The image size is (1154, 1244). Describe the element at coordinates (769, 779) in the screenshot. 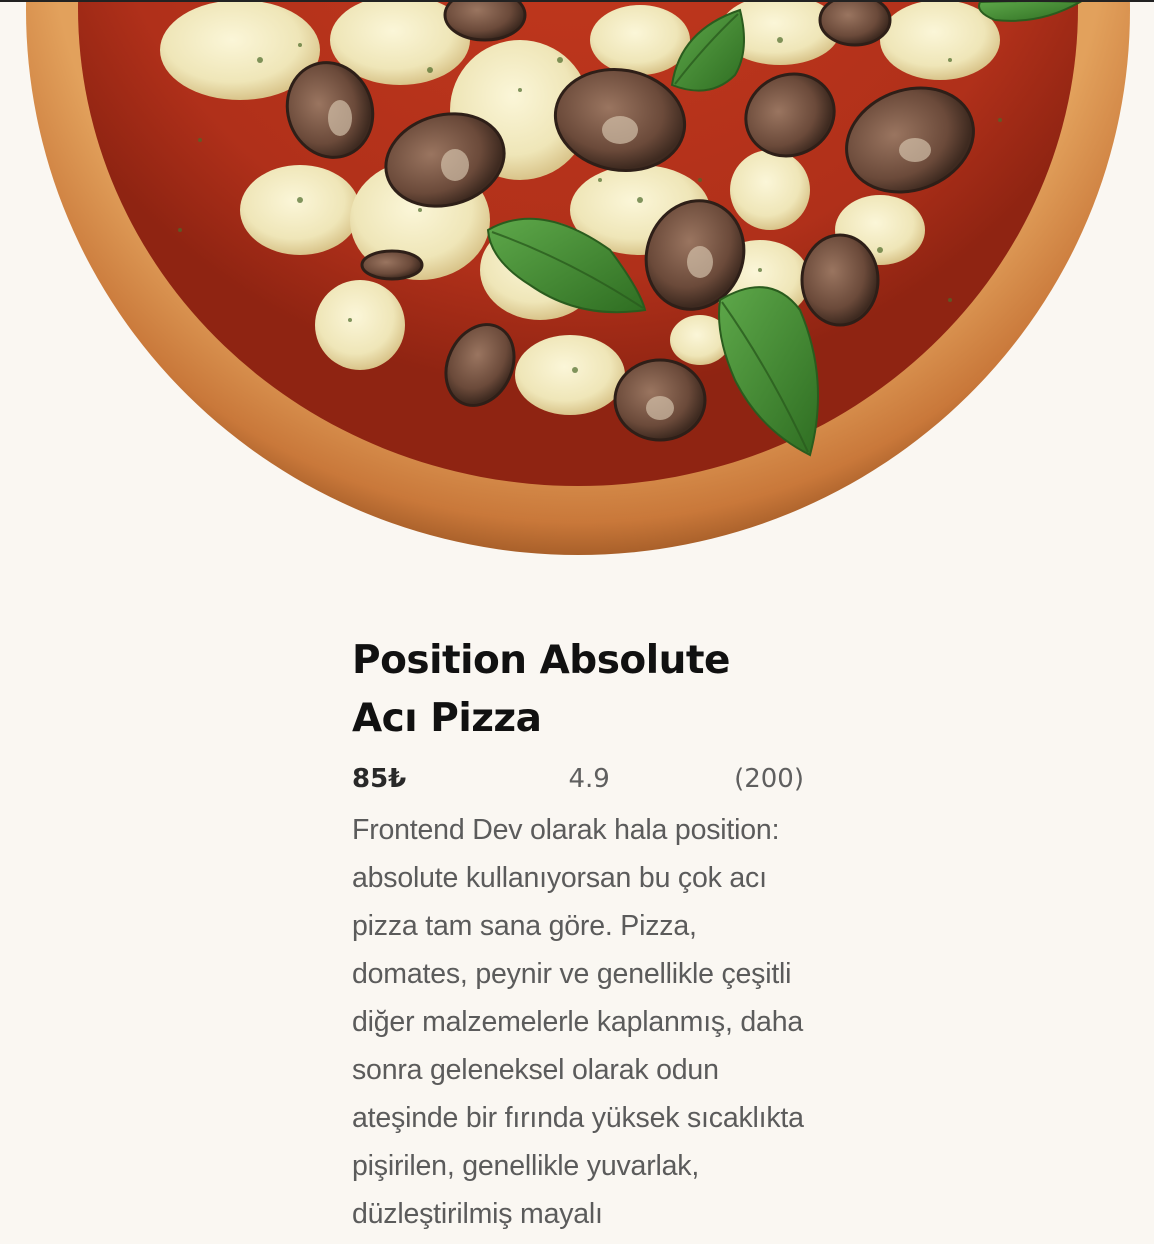

I see `review-count: (200)` at that location.